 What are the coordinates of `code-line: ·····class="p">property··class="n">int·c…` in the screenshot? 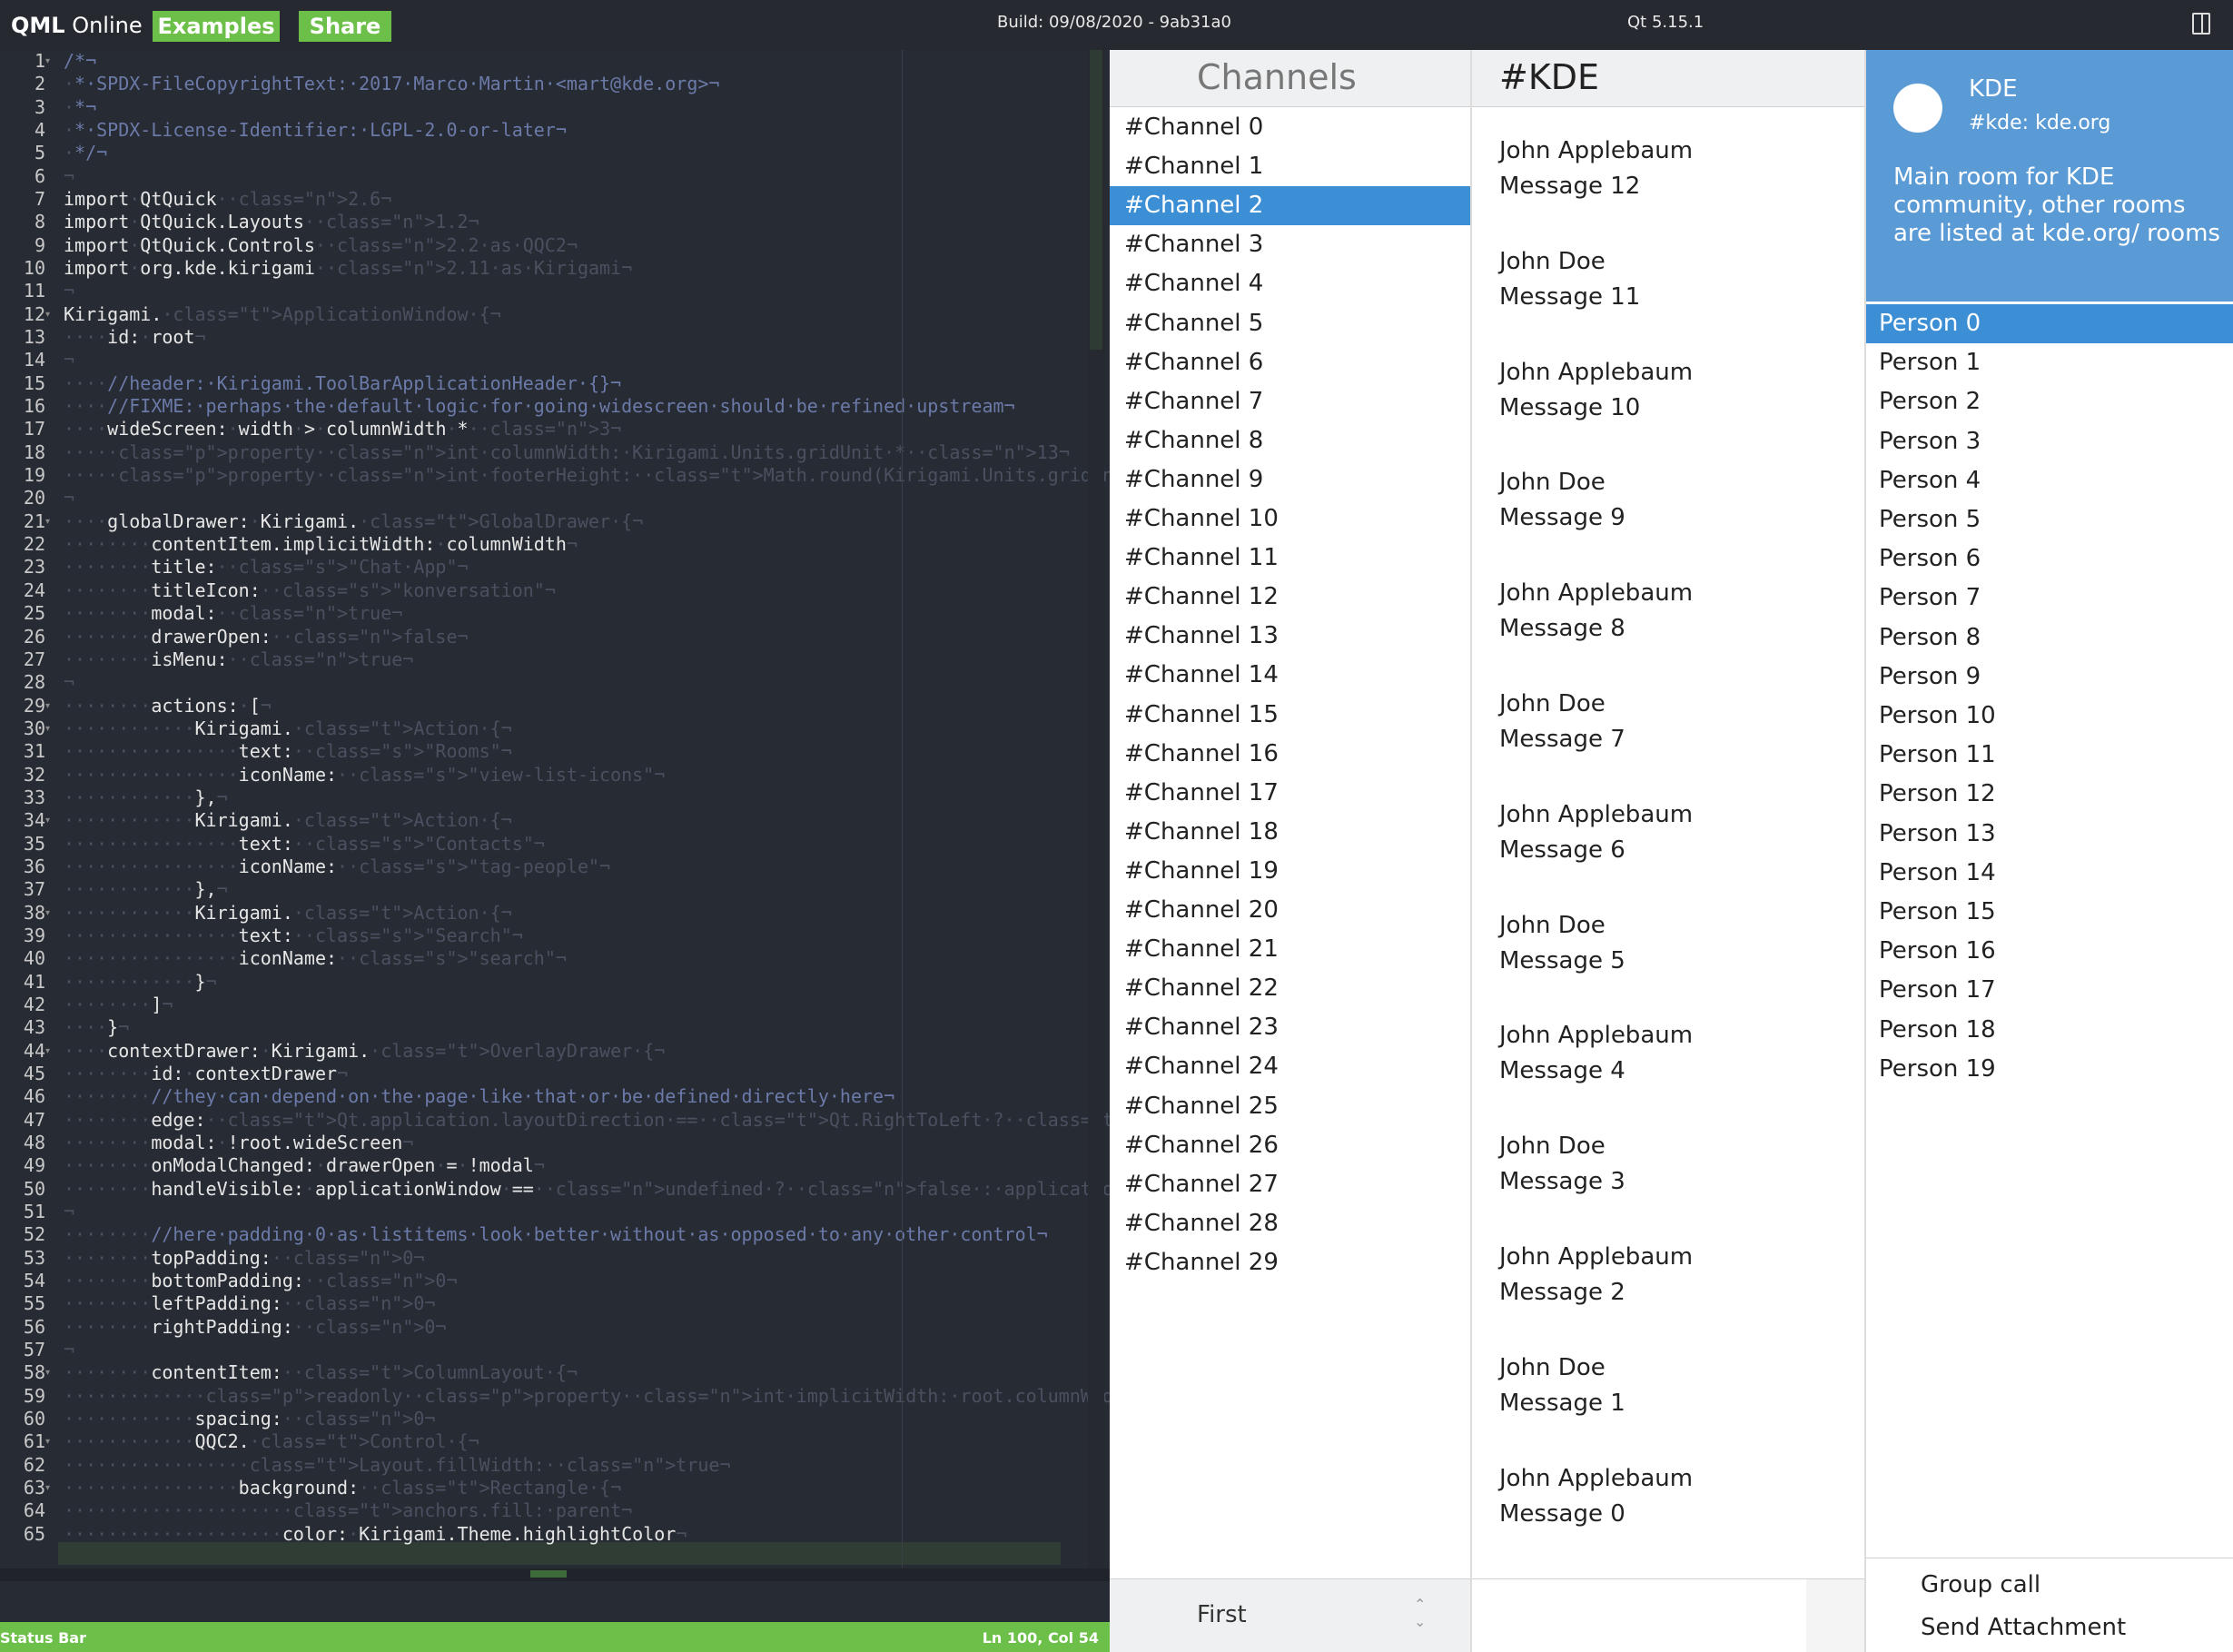 It's located at (567, 452).